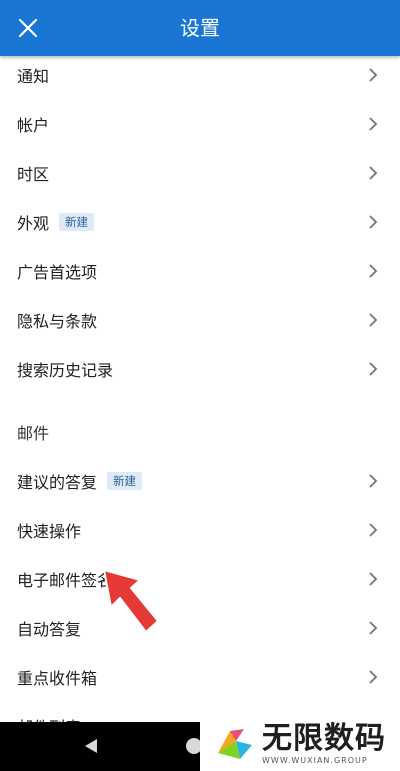 This screenshot has width=400, height=771. Describe the element at coordinates (57, 482) in the screenshot. I see `settings-item-label: 建议的答复` at that location.